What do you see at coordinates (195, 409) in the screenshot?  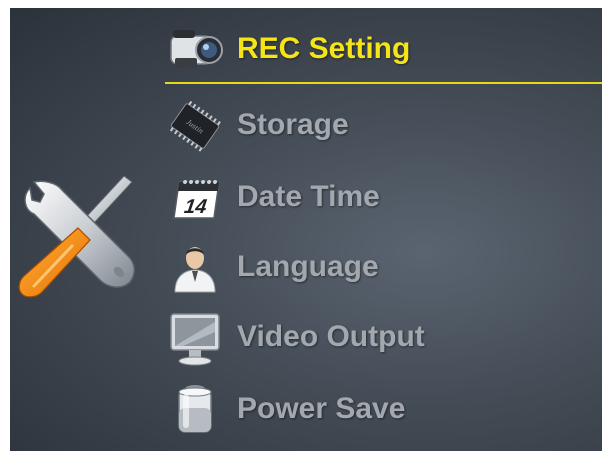 I see `battery-icon` at bounding box center [195, 409].